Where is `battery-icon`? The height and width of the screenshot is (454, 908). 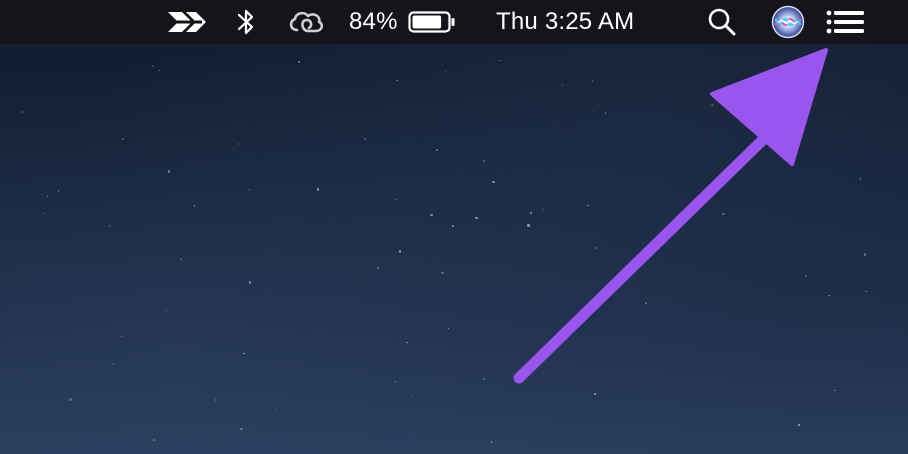
battery-icon is located at coordinates (431, 22).